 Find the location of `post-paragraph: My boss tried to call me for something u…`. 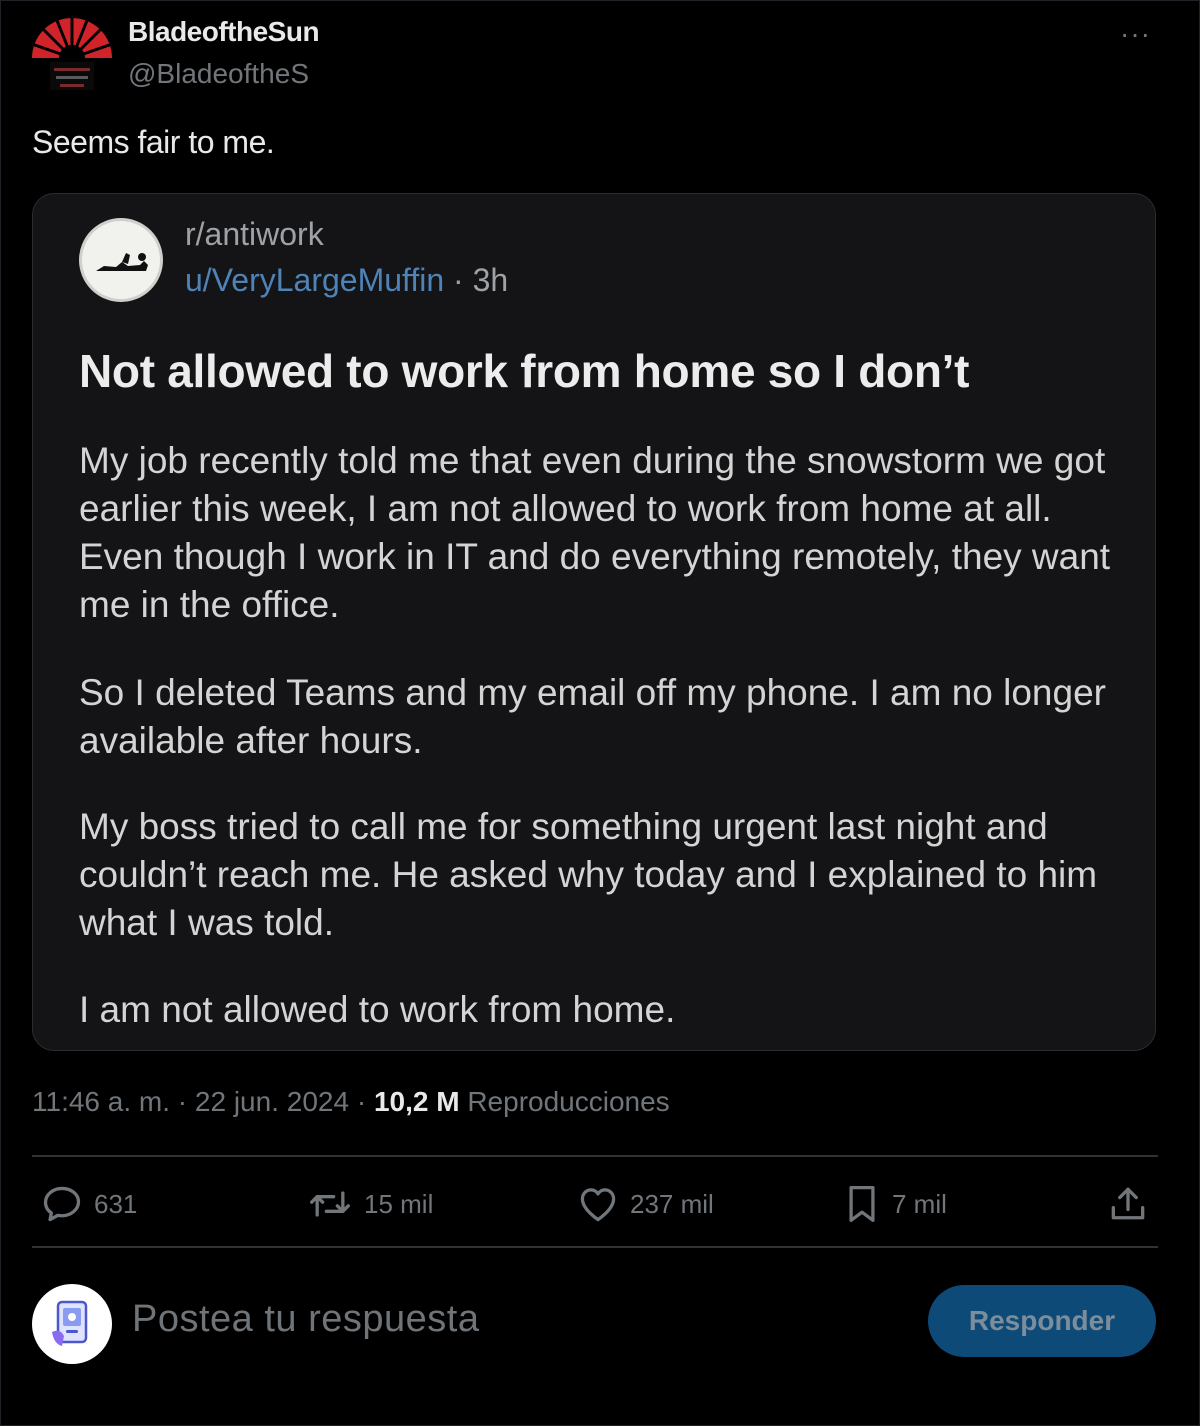

post-paragraph: My boss tried to call me for something u… is located at coordinates (588, 874).